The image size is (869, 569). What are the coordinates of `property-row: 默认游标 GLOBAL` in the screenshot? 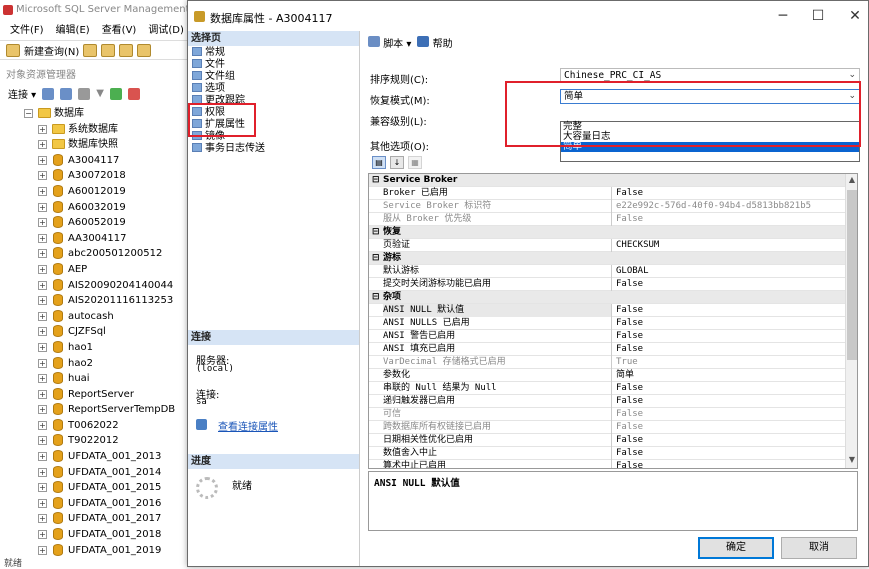 It's located at (607, 271).